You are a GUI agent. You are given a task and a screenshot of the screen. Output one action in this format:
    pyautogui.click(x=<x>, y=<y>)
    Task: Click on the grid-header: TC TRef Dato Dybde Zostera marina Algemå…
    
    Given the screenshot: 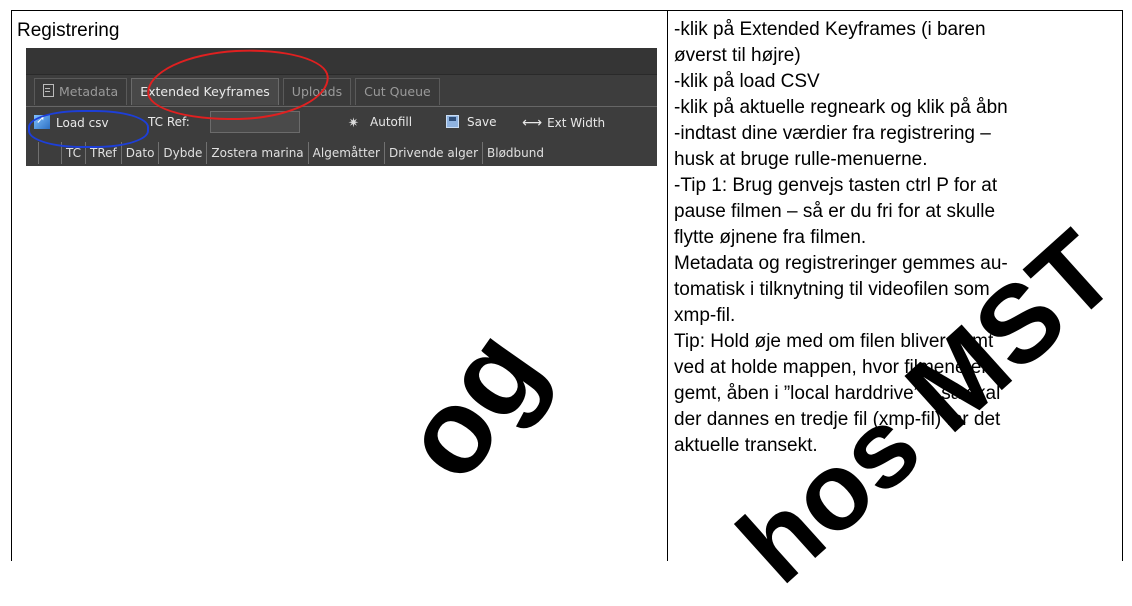 What is the action you would take?
    pyautogui.click(x=293, y=154)
    